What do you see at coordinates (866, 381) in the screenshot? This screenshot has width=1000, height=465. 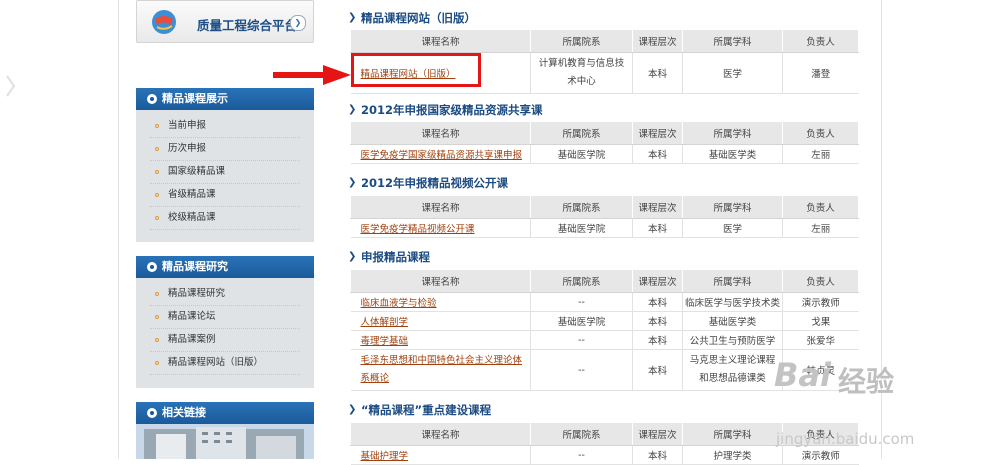 I see `watermark-brand-2: 经验` at bounding box center [866, 381].